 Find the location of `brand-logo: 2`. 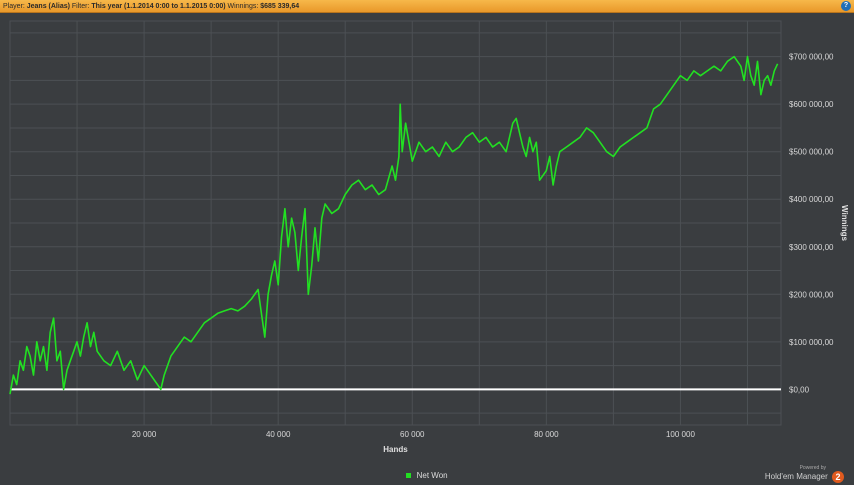

brand-logo: 2 is located at coordinates (838, 477).